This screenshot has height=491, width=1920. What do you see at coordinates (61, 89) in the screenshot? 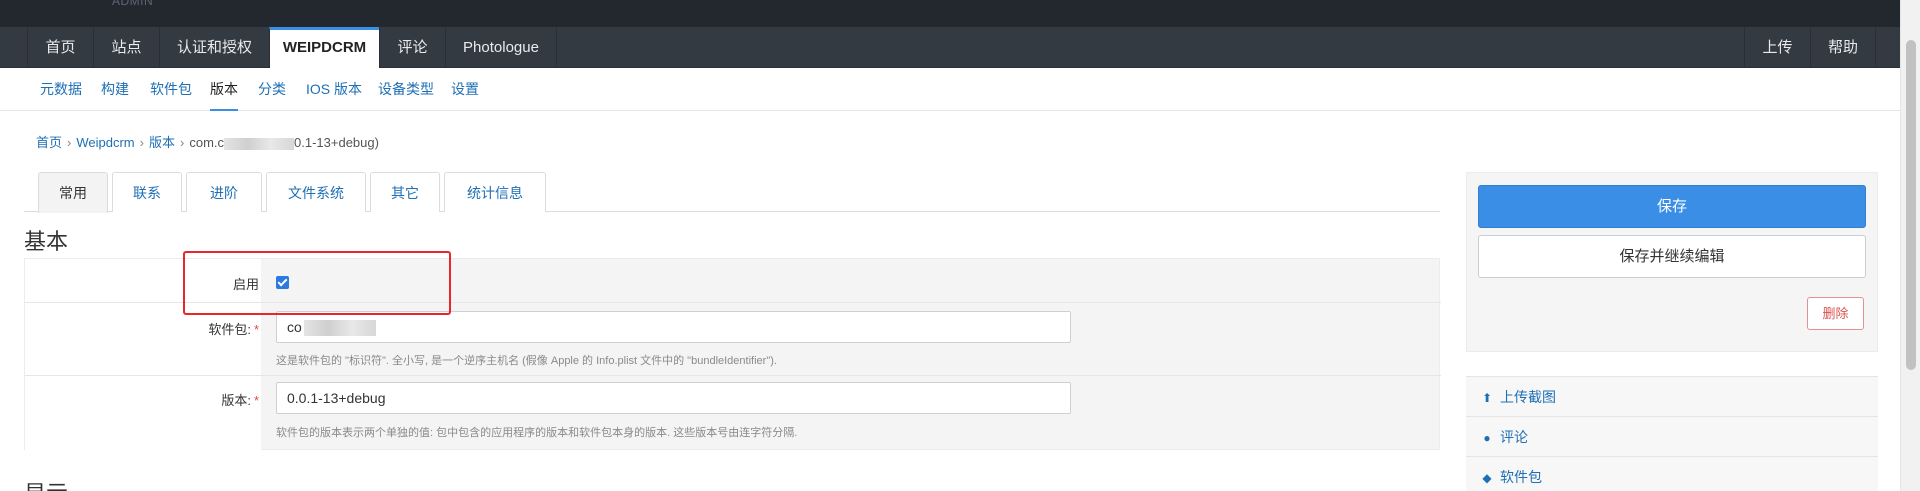
I see `subnav-metadata: 元数据` at bounding box center [61, 89].